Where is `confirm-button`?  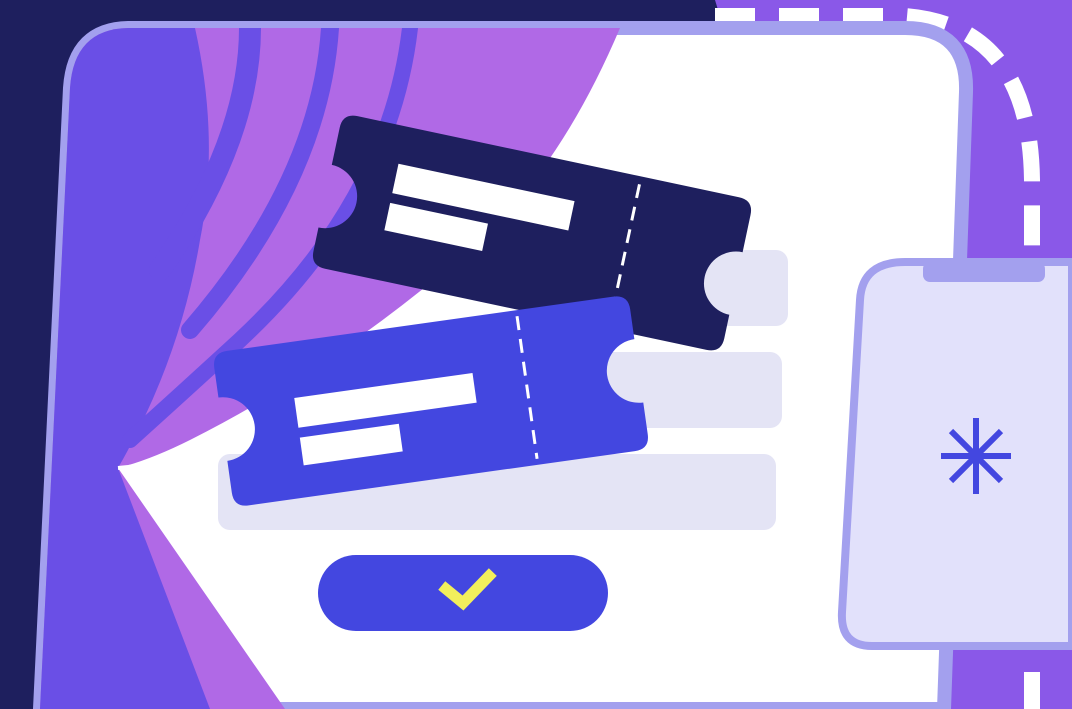 confirm-button is located at coordinates (463, 593).